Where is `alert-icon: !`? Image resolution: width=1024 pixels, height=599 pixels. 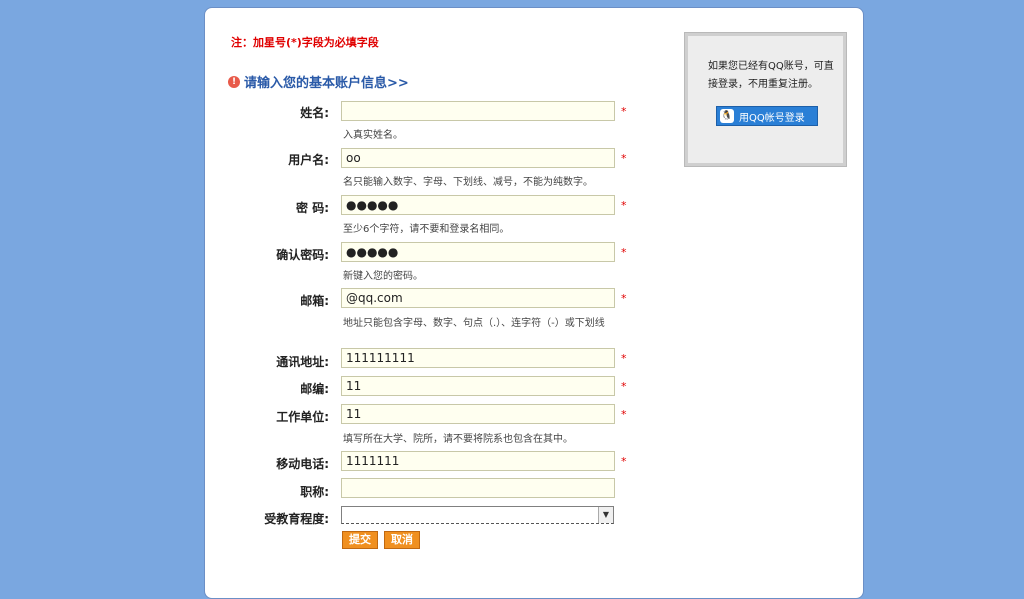
alert-icon: ! is located at coordinates (234, 81).